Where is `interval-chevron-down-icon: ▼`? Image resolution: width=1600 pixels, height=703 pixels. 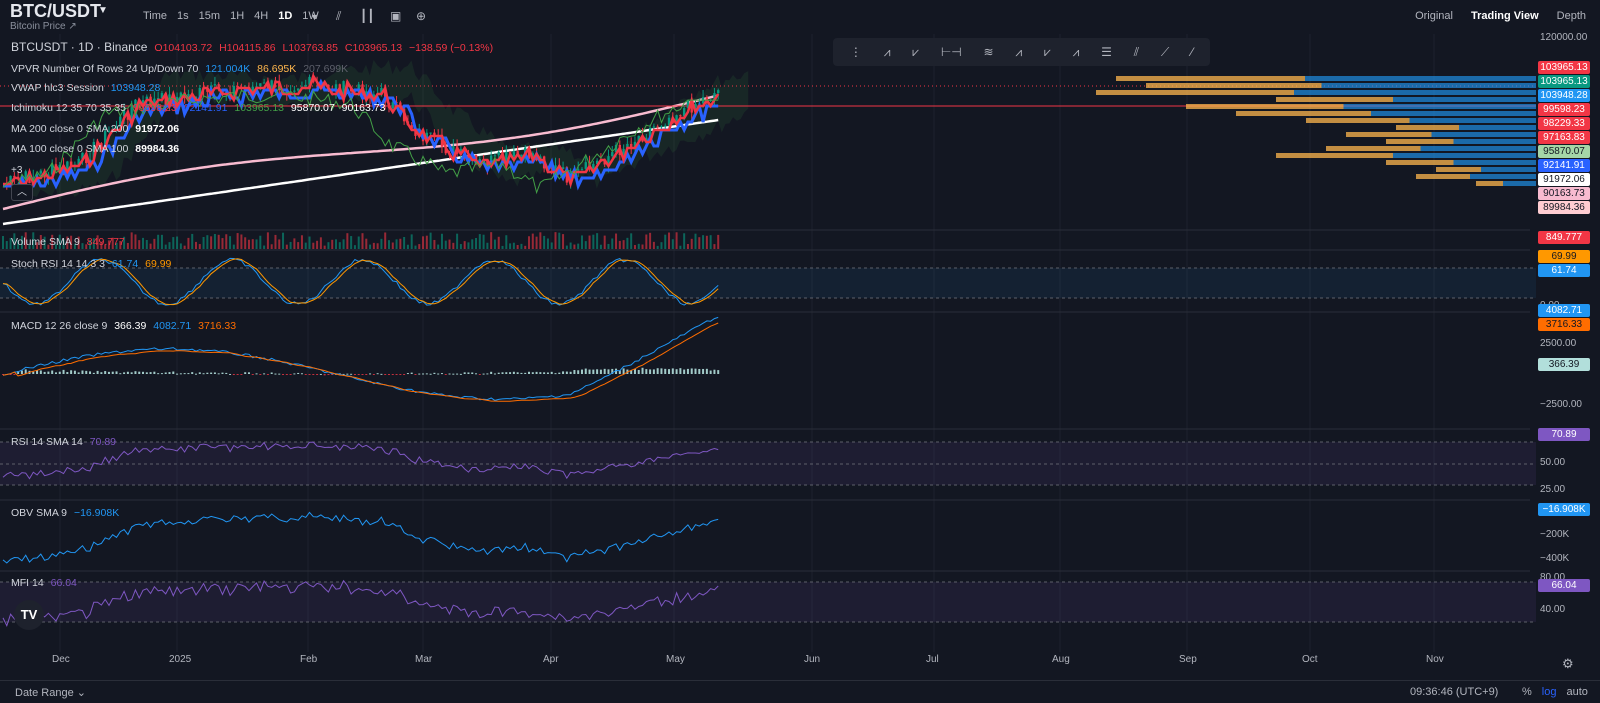
interval-chevron-down-icon: ▼ is located at coordinates (314, 17).